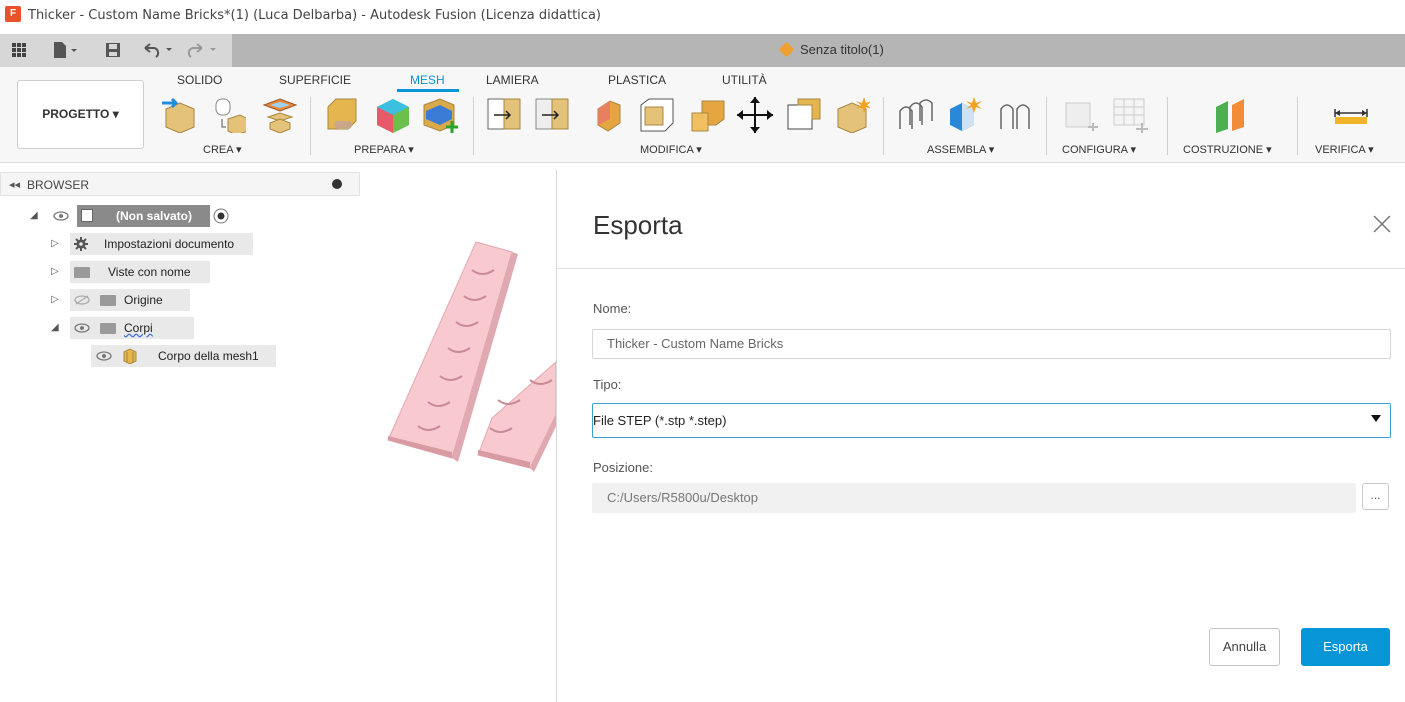 The height and width of the screenshot is (702, 1405). I want to click on tree-item-viste: ▷ Viste con nome, so click(180, 272).